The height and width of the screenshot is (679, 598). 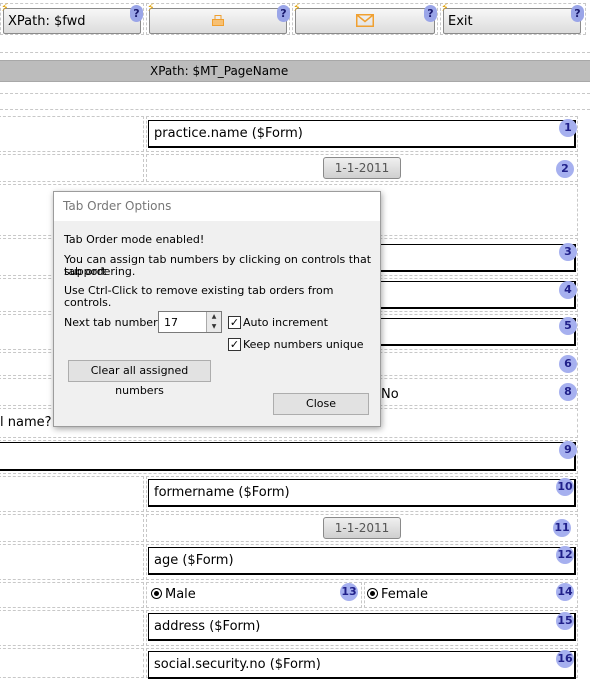 What do you see at coordinates (512, 21) in the screenshot?
I see `exit-button: Exit` at bounding box center [512, 21].